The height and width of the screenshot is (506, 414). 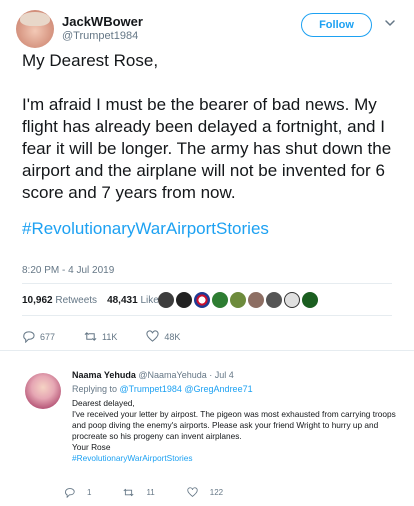 What do you see at coordinates (216, 492) in the screenshot?
I see `like-count: 122` at bounding box center [216, 492].